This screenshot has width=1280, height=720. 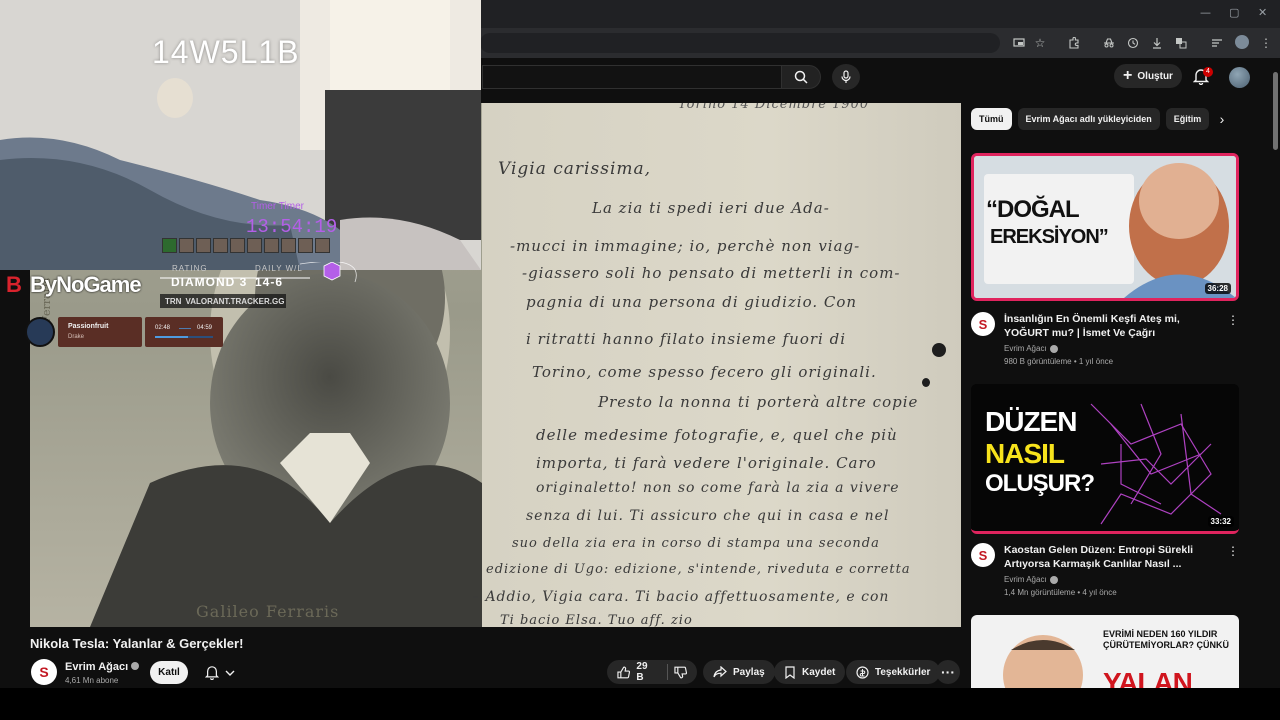 What do you see at coordinates (685, 246) in the screenshot?
I see `letter-line: -mucci in immagine; io, perchè non viag-` at bounding box center [685, 246].